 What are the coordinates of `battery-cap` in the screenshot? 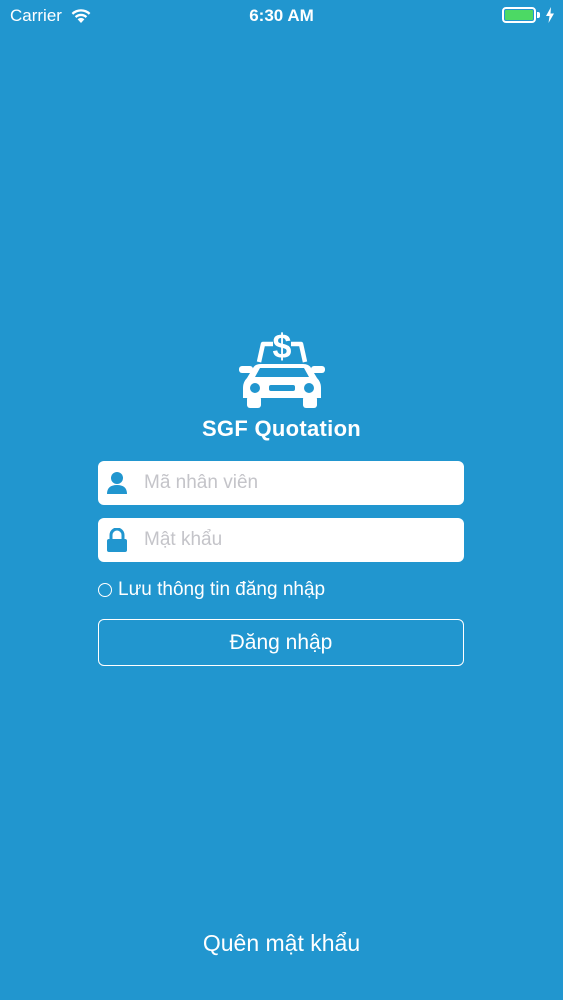 It's located at (538, 15).